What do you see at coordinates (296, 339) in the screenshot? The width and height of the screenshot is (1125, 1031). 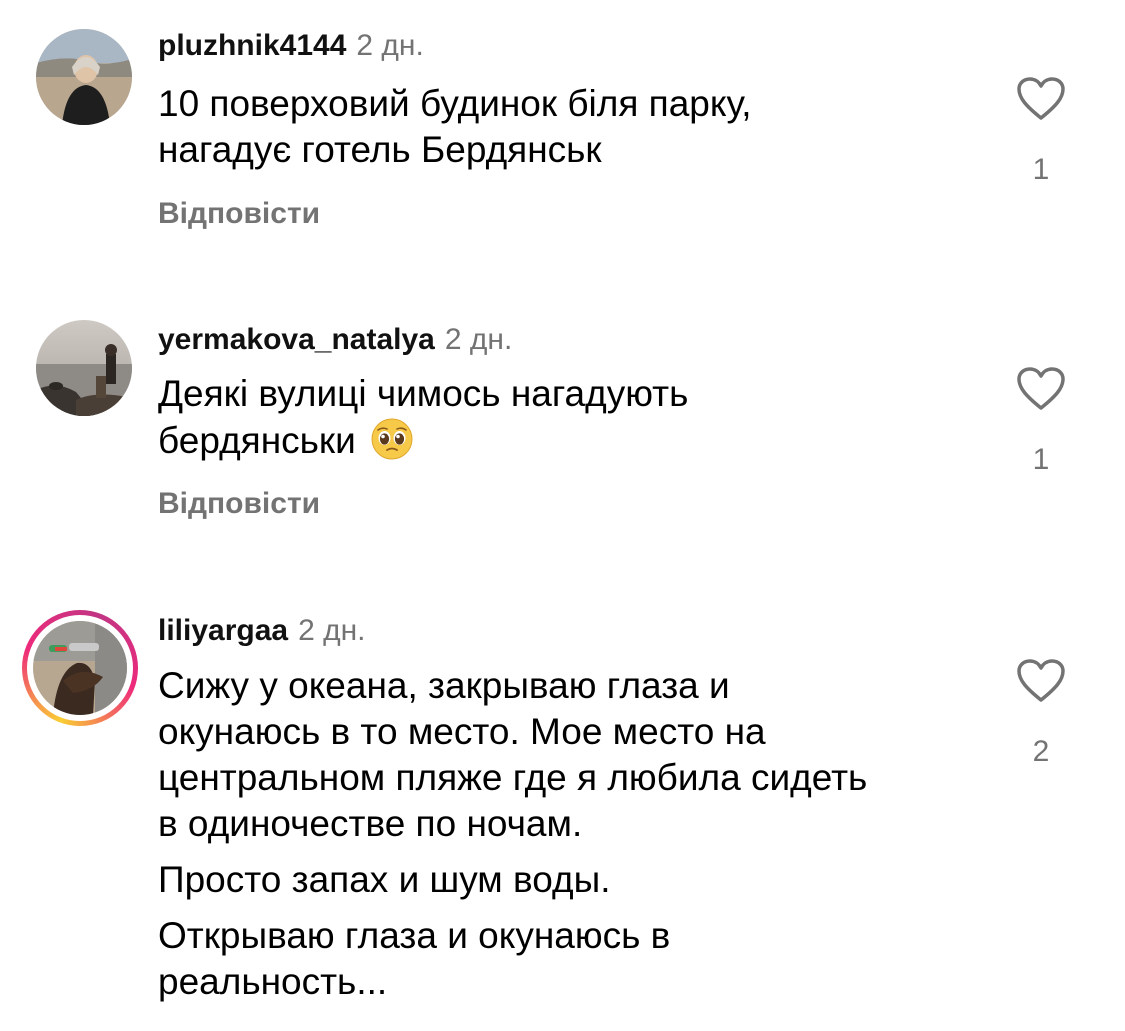 I see `username: yermakova_natalya` at bounding box center [296, 339].